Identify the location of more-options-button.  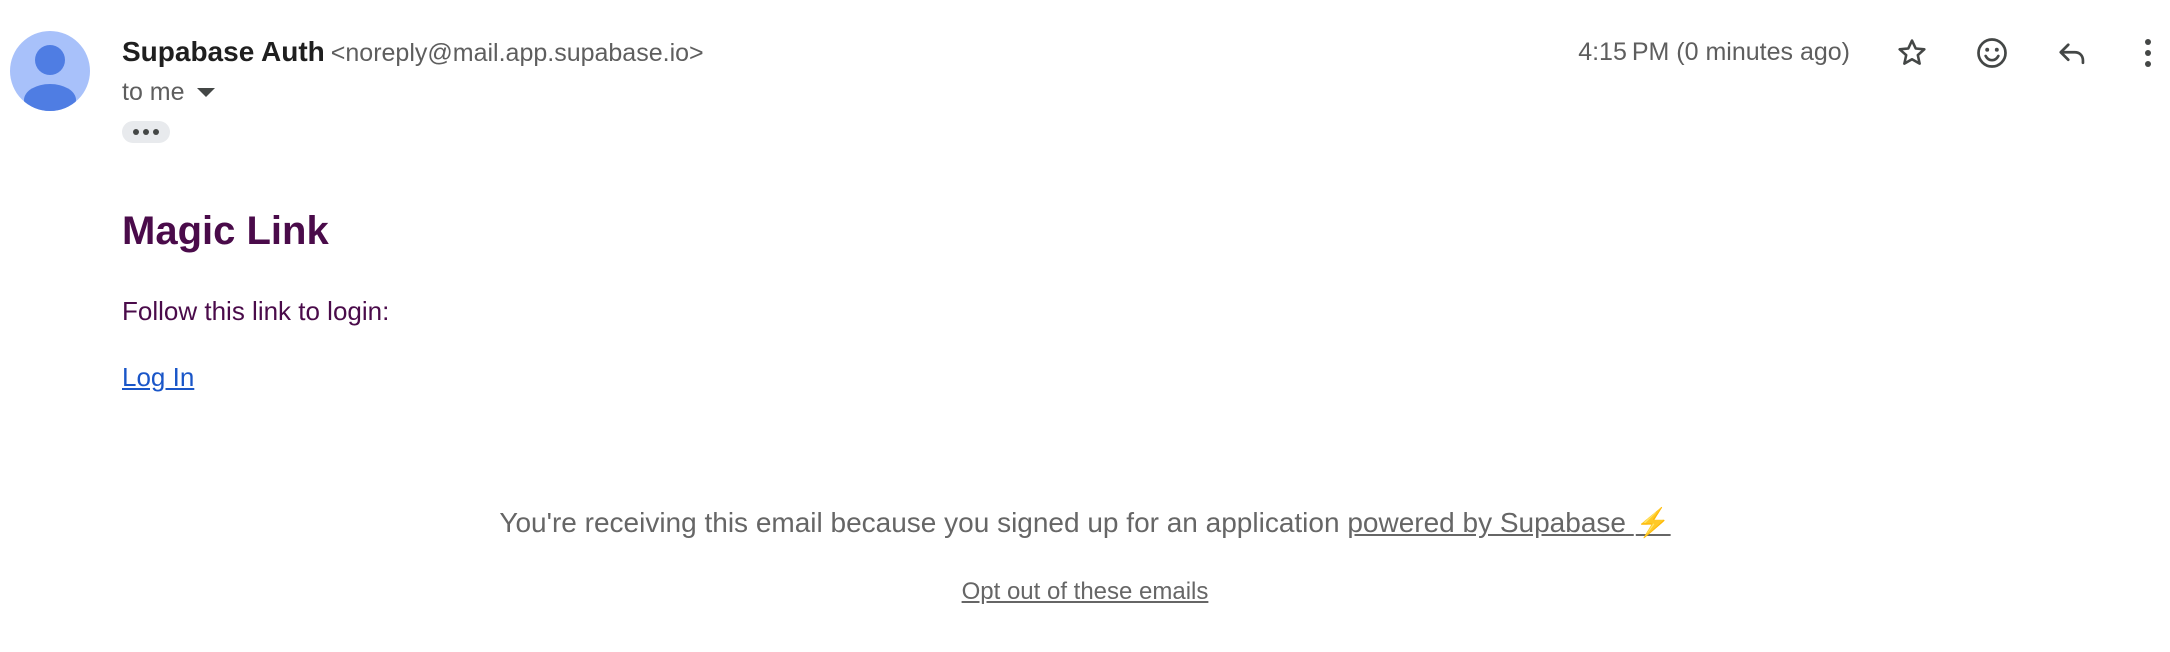
(2148, 53).